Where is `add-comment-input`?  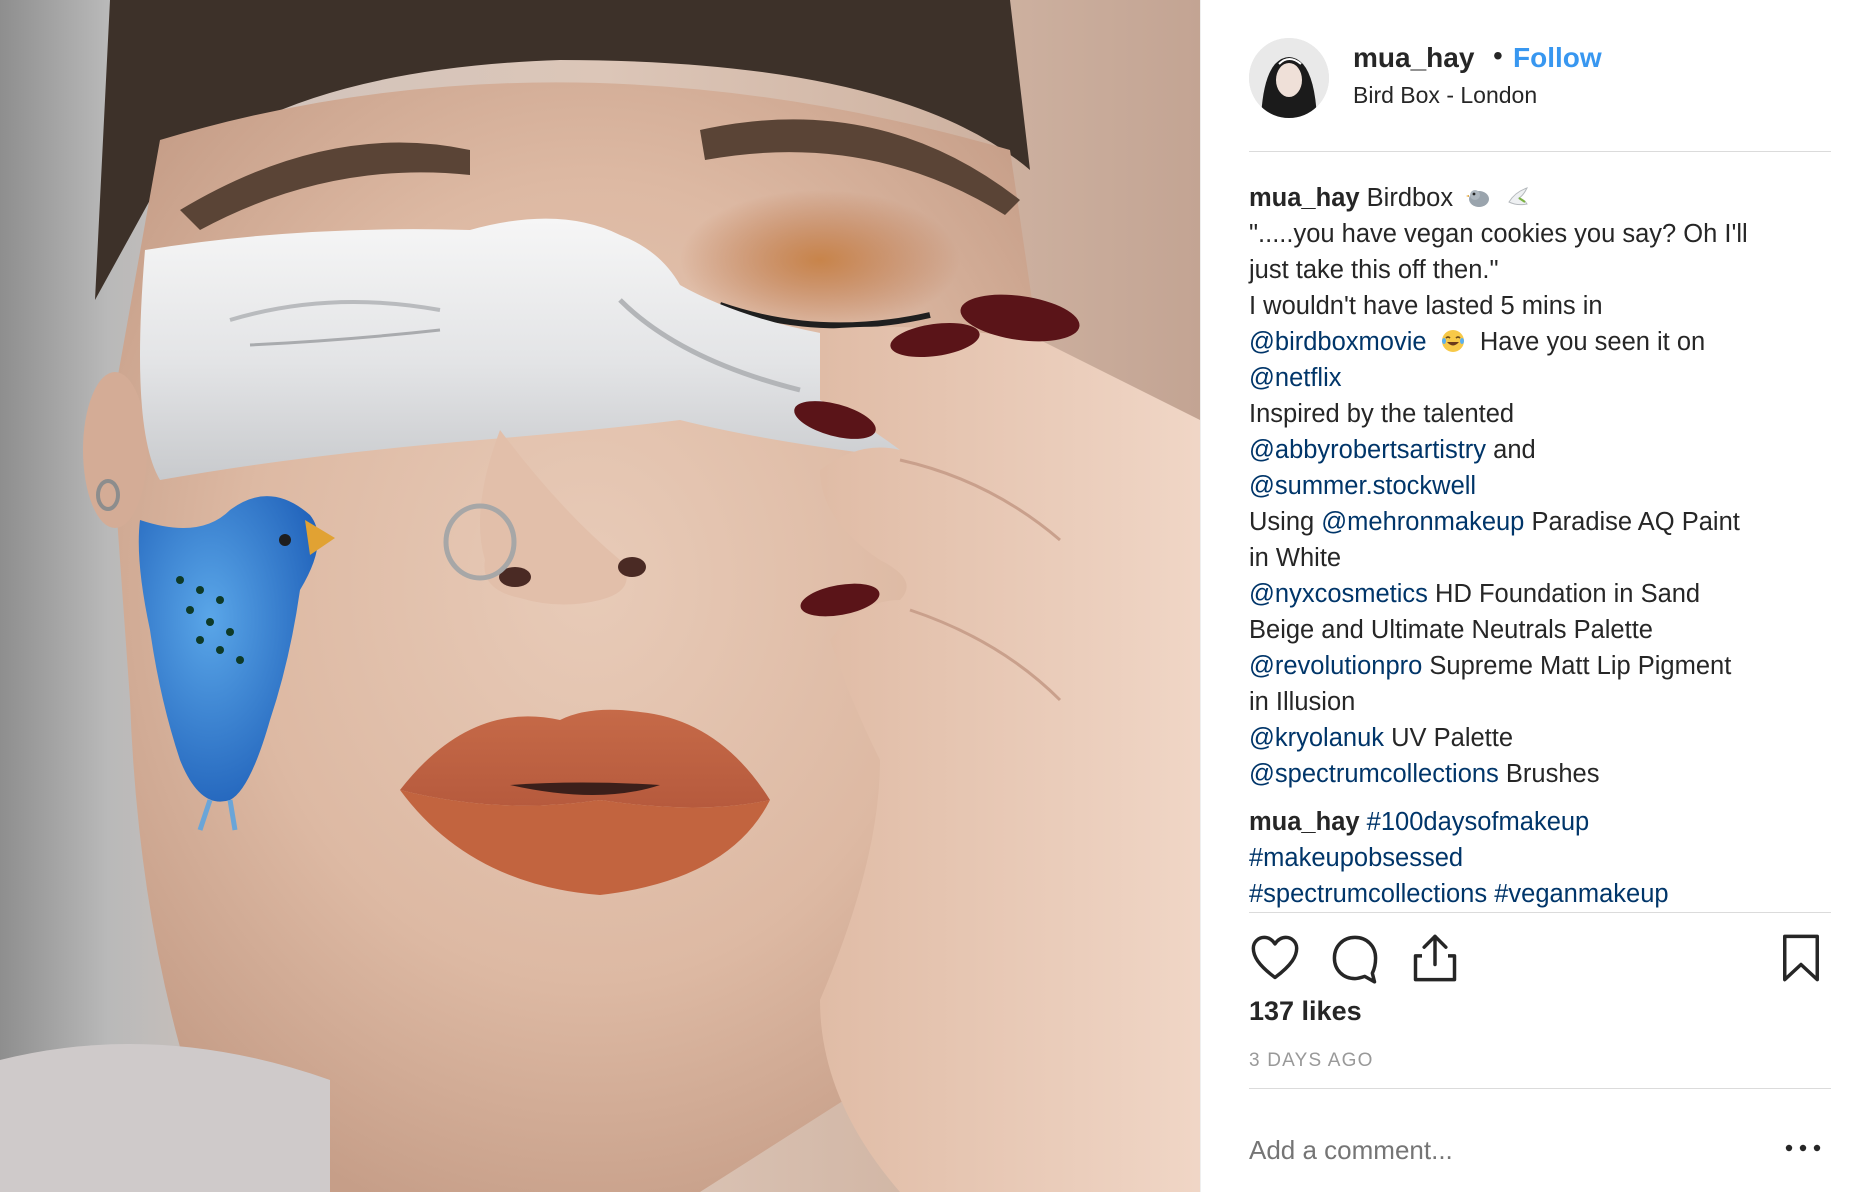 add-comment-input is located at coordinates (1494, 1150).